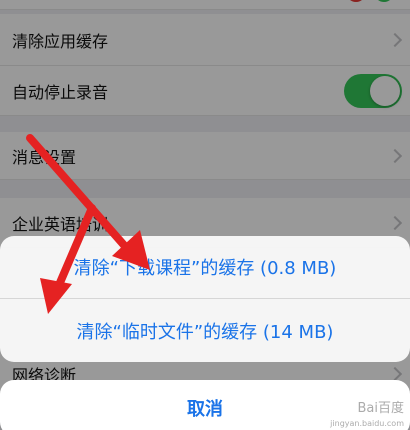 The width and height of the screenshot is (410, 430). What do you see at coordinates (205, 267) in the screenshot?
I see `clear-download-cache-button: 清除“下载课程”的缓存 (0.8 MB)` at bounding box center [205, 267].